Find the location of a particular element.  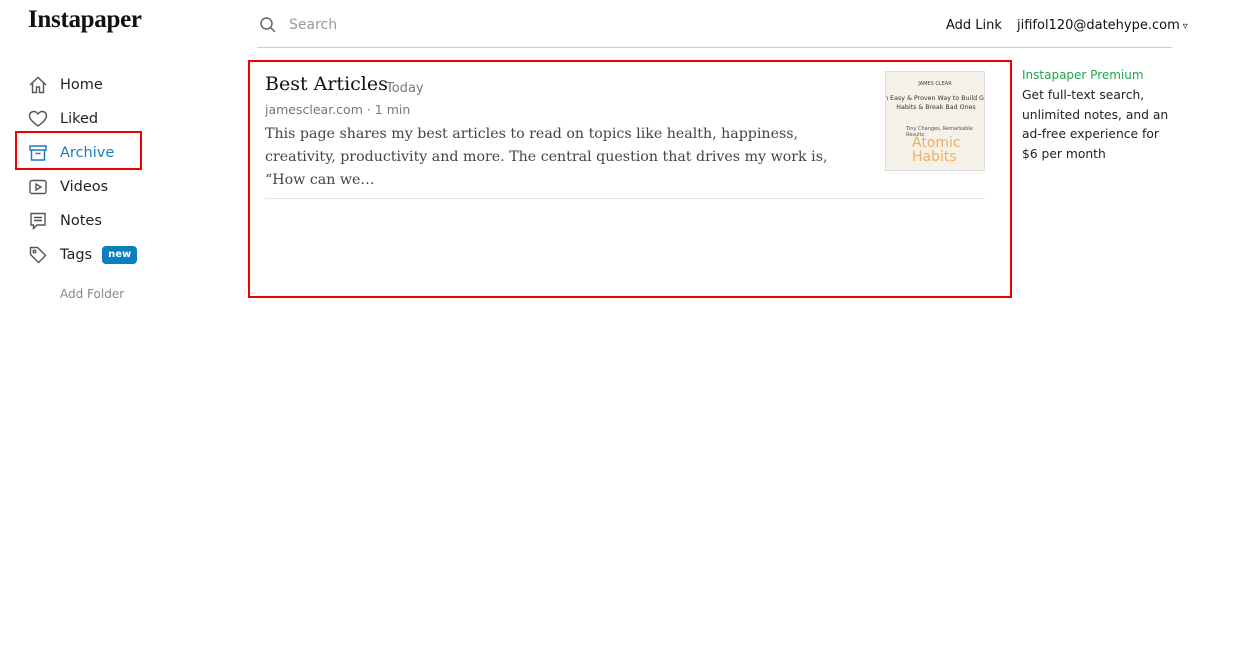

home-icon is located at coordinates (38, 85).